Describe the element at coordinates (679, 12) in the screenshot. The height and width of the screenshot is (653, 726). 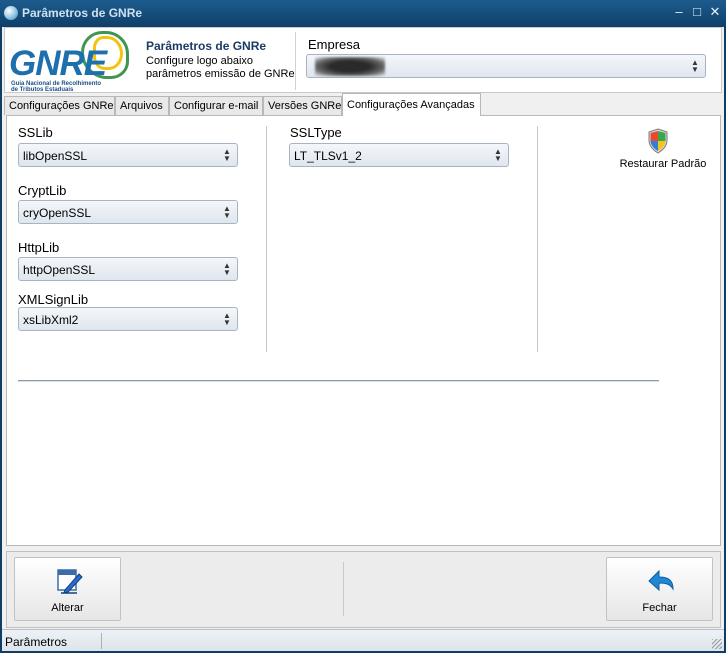
I see `minimize-icon: –` at that location.